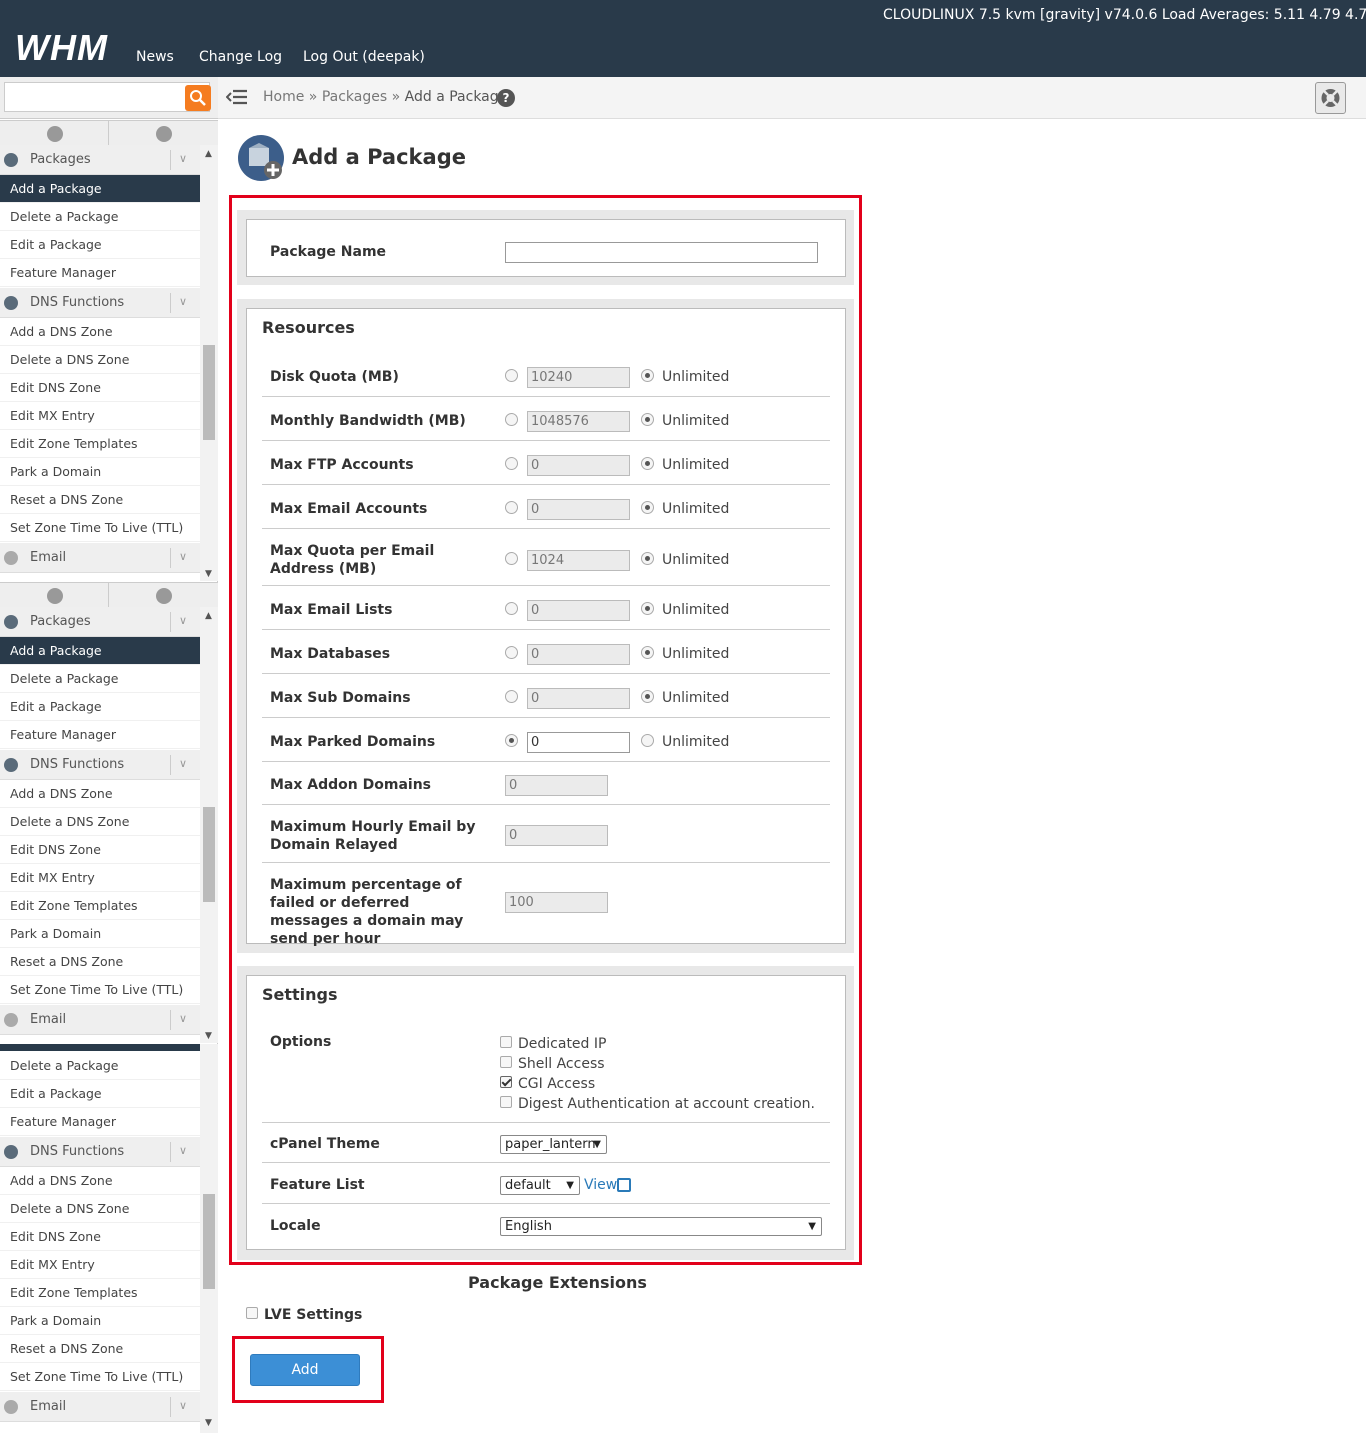 This screenshot has height=1433, width=1366. What do you see at coordinates (540, 1185) in the screenshot?
I see `feature-list-select: default ▼` at bounding box center [540, 1185].